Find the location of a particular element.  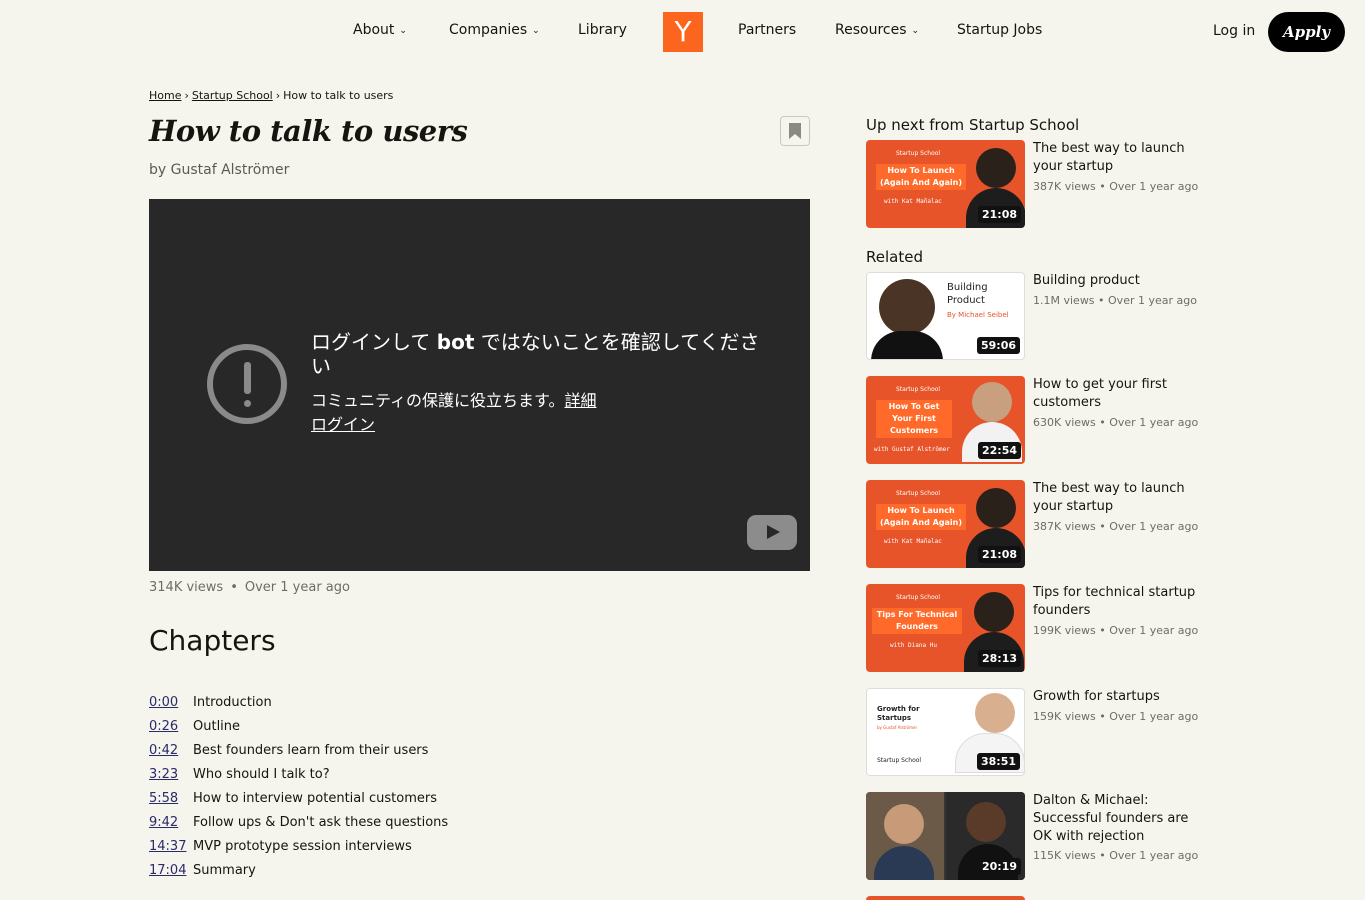

chapter-timestamp: 0:00 is located at coordinates (171, 702).